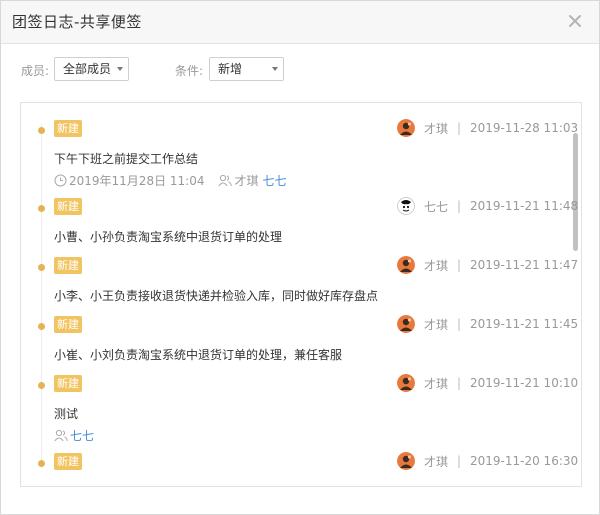  I want to click on entry-meta-right: 才琪 | 2019-11-21 11:47, so click(487, 265).